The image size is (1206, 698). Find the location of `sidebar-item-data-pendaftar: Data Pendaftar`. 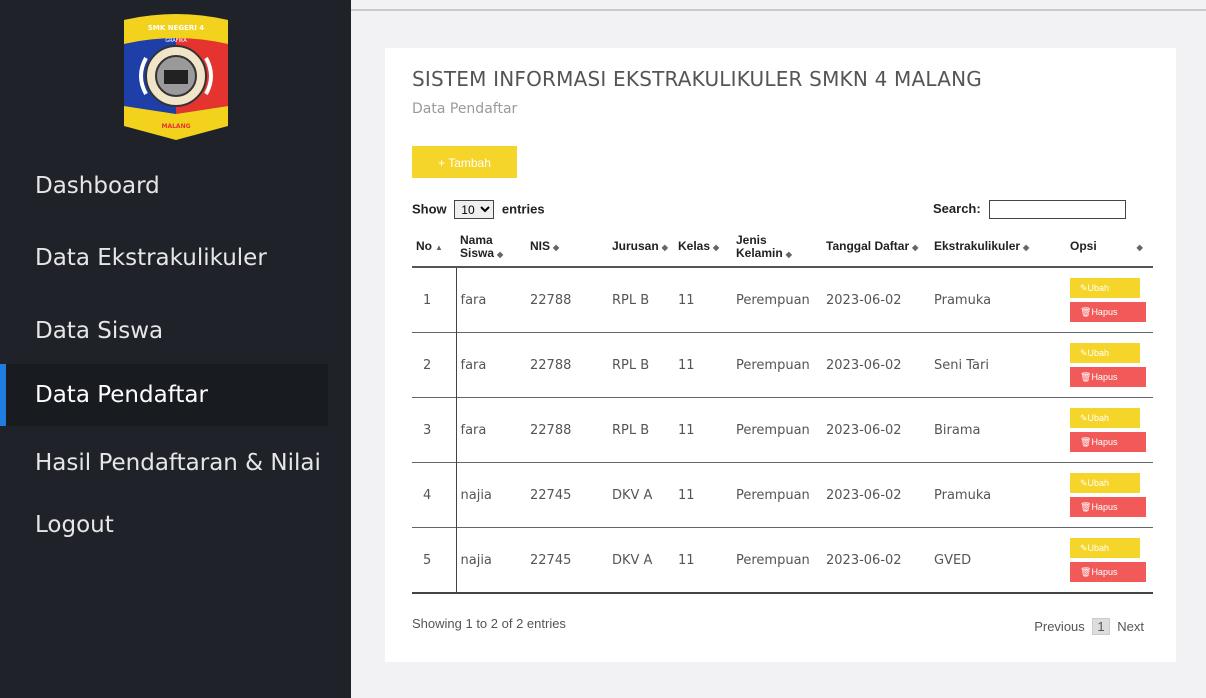

sidebar-item-data-pendaftar: Data Pendaftar is located at coordinates (164, 395).